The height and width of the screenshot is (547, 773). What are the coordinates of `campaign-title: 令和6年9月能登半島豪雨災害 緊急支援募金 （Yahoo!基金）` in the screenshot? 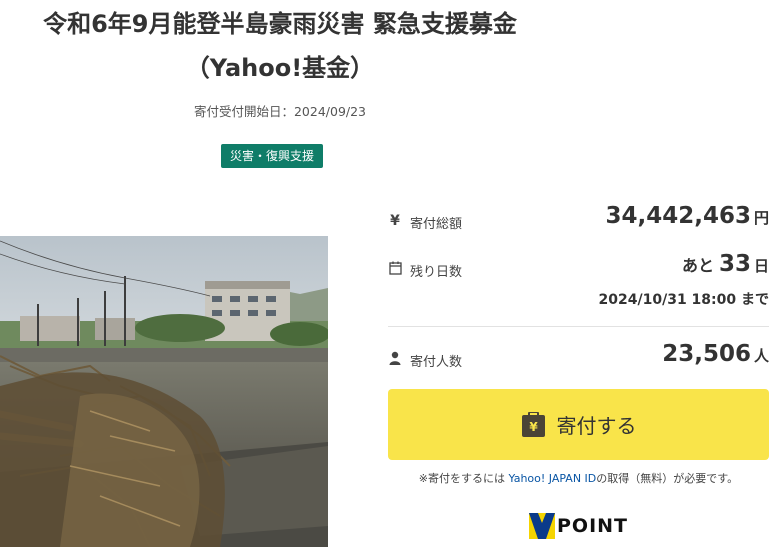 It's located at (280, 46).